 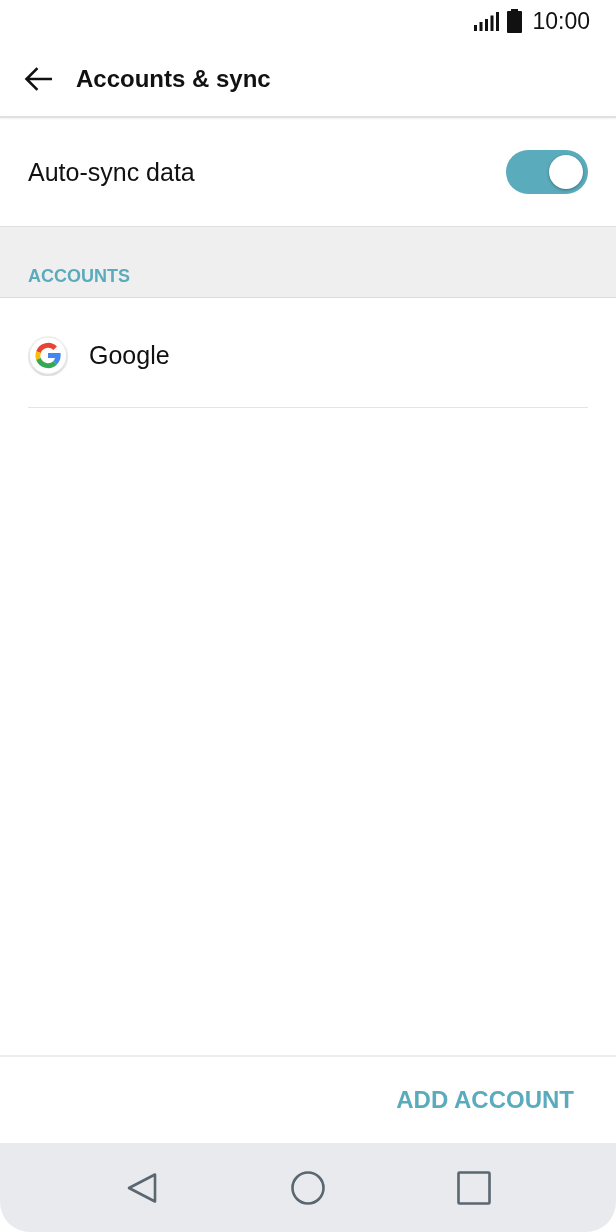 I want to click on setting-label: Auto-sync data, so click(x=111, y=172).